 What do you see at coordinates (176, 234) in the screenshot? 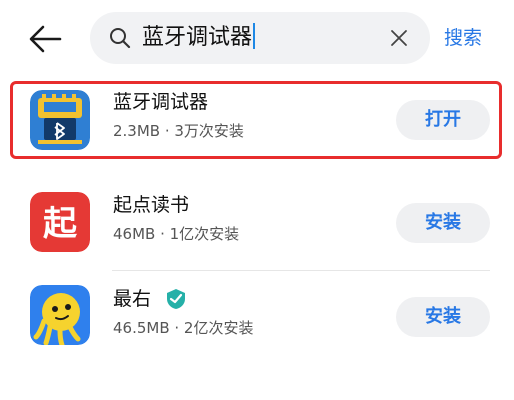
I see `app-meta: 46MB · 1亿次安装` at bounding box center [176, 234].